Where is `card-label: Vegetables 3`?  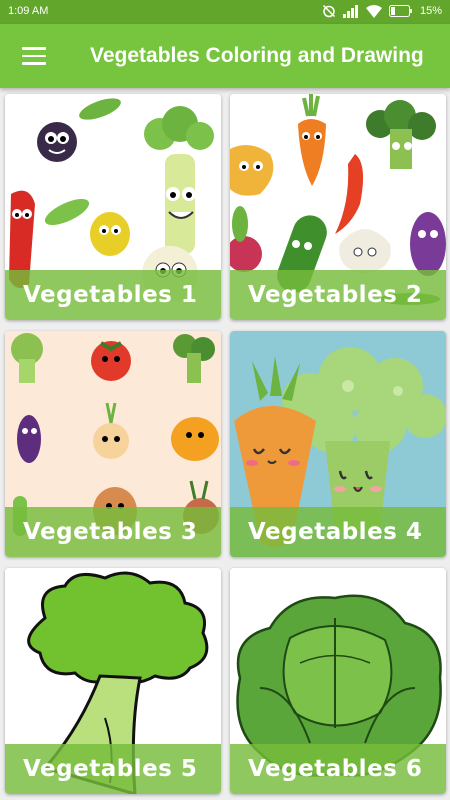 card-label: Vegetables 3 is located at coordinates (113, 532).